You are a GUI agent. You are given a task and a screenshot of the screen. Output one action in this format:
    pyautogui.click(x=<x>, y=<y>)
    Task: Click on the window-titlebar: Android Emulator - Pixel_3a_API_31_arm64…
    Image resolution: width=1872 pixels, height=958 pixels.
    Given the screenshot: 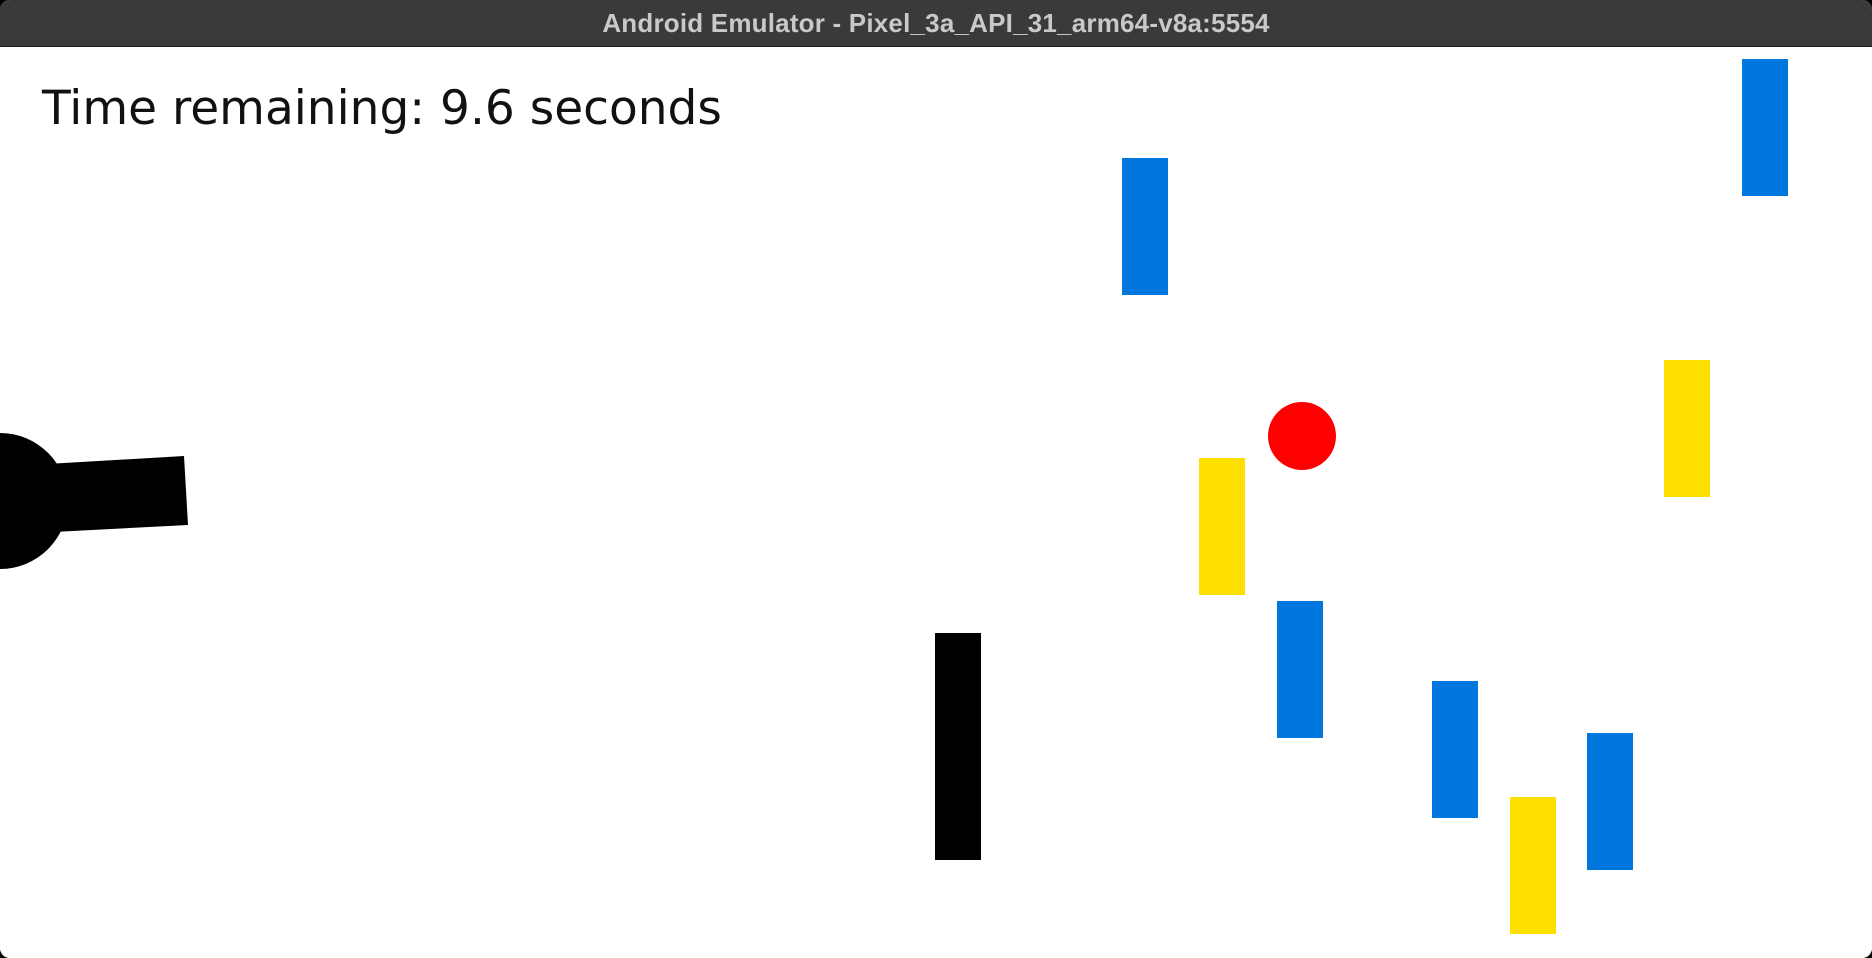 What is the action you would take?
    pyautogui.click(x=936, y=23)
    